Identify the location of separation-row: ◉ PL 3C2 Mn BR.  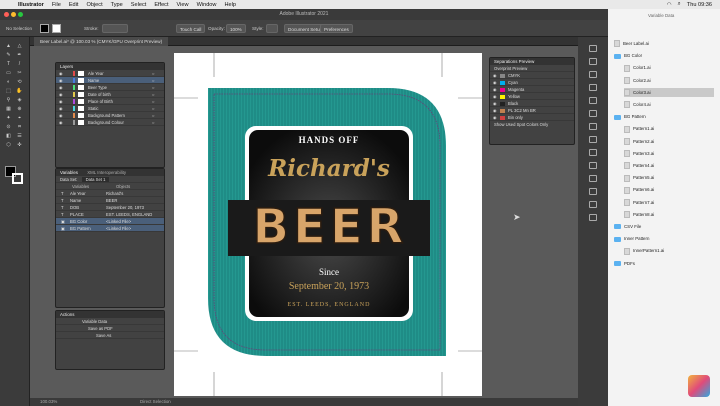
(532, 110).